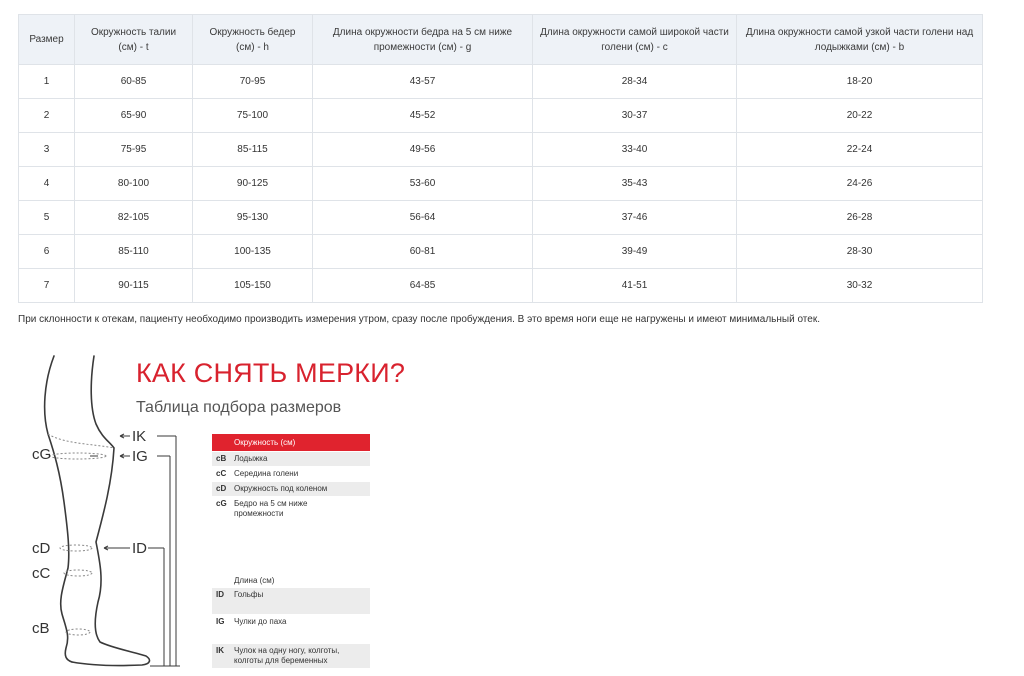 This screenshot has width=1024, height=676. What do you see at coordinates (634, 251) in the screenshot?
I see `table-cell: 39-49` at bounding box center [634, 251].